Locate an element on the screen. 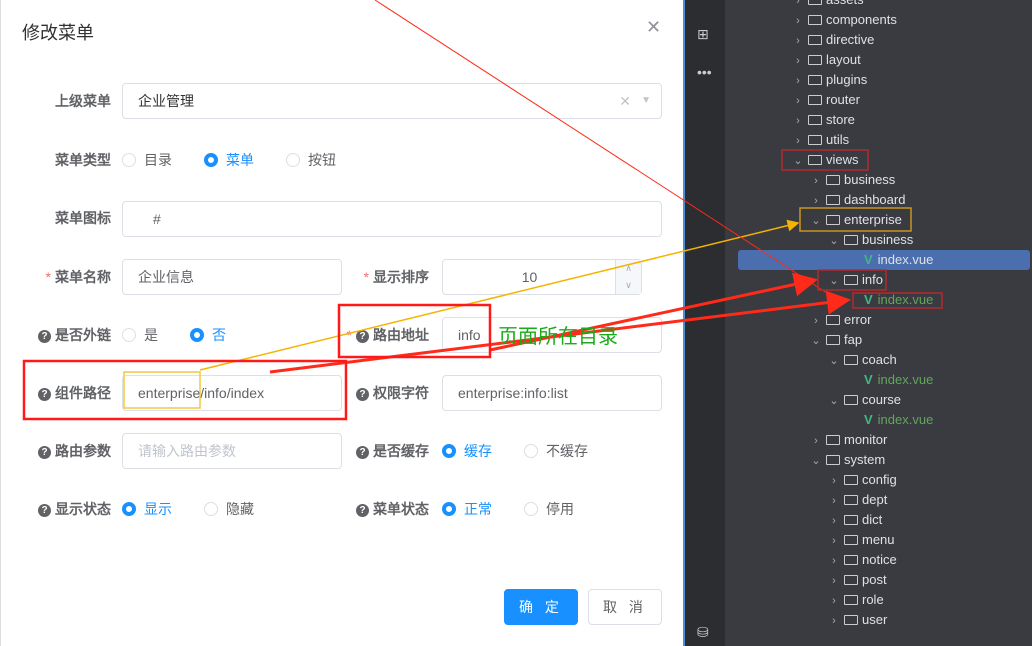 This screenshot has height=646, width=1032. more-icon: ••• is located at coordinates (704, 72).